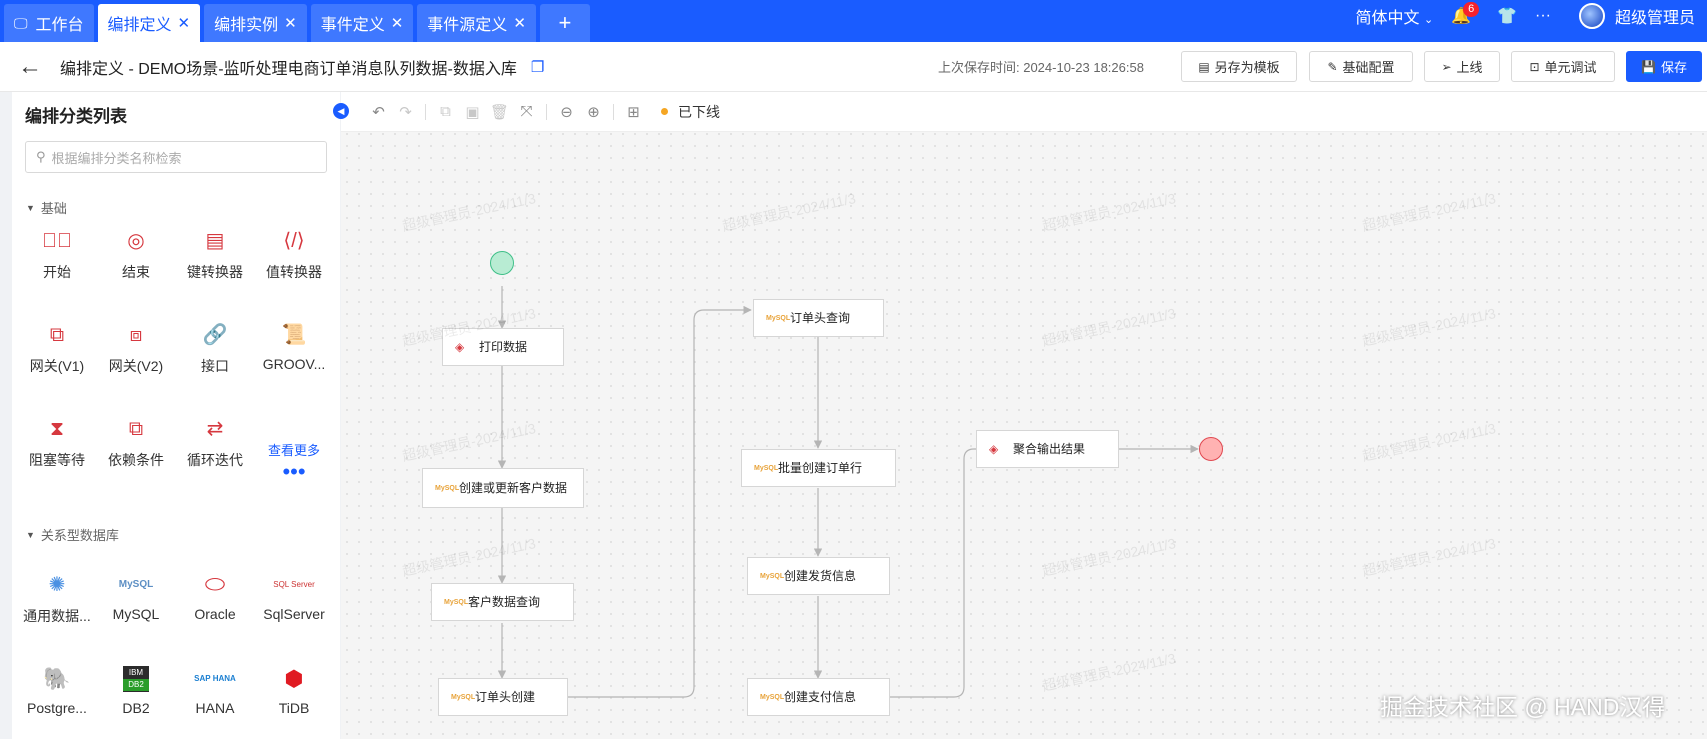 The width and height of the screenshot is (1707, 739). Describe the element at coordinates (352, 25) in the screenshot. I see `tab-label: 事件定义` at that location.